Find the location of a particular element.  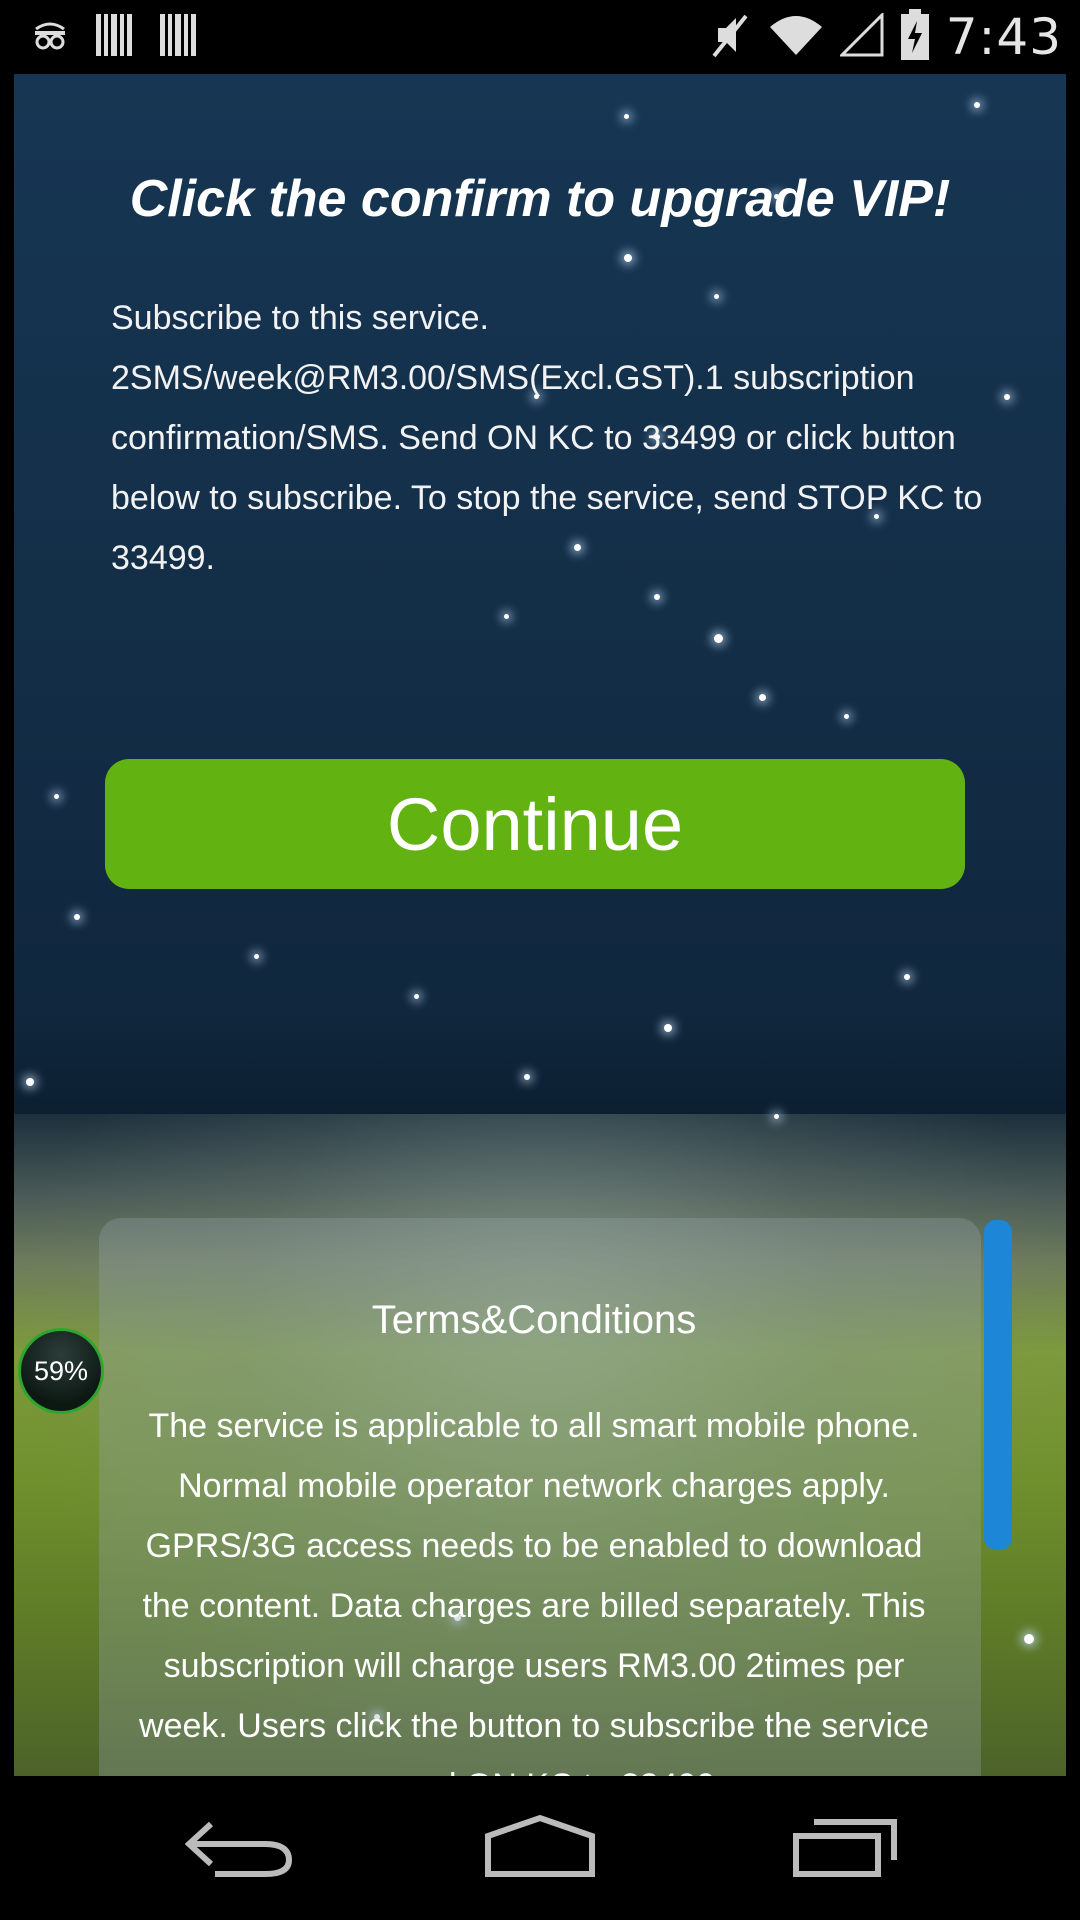

battery-charging-icon is located at coordinates (915, 37).